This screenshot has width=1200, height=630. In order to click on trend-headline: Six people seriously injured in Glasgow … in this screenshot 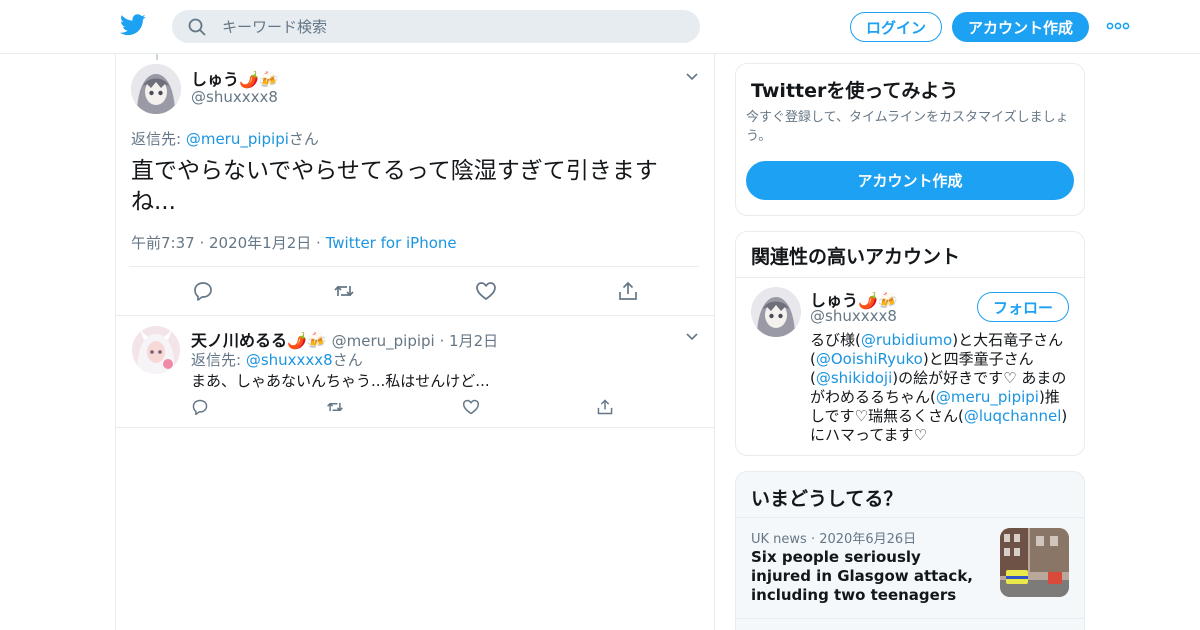, I will do `click(862, 576)`.